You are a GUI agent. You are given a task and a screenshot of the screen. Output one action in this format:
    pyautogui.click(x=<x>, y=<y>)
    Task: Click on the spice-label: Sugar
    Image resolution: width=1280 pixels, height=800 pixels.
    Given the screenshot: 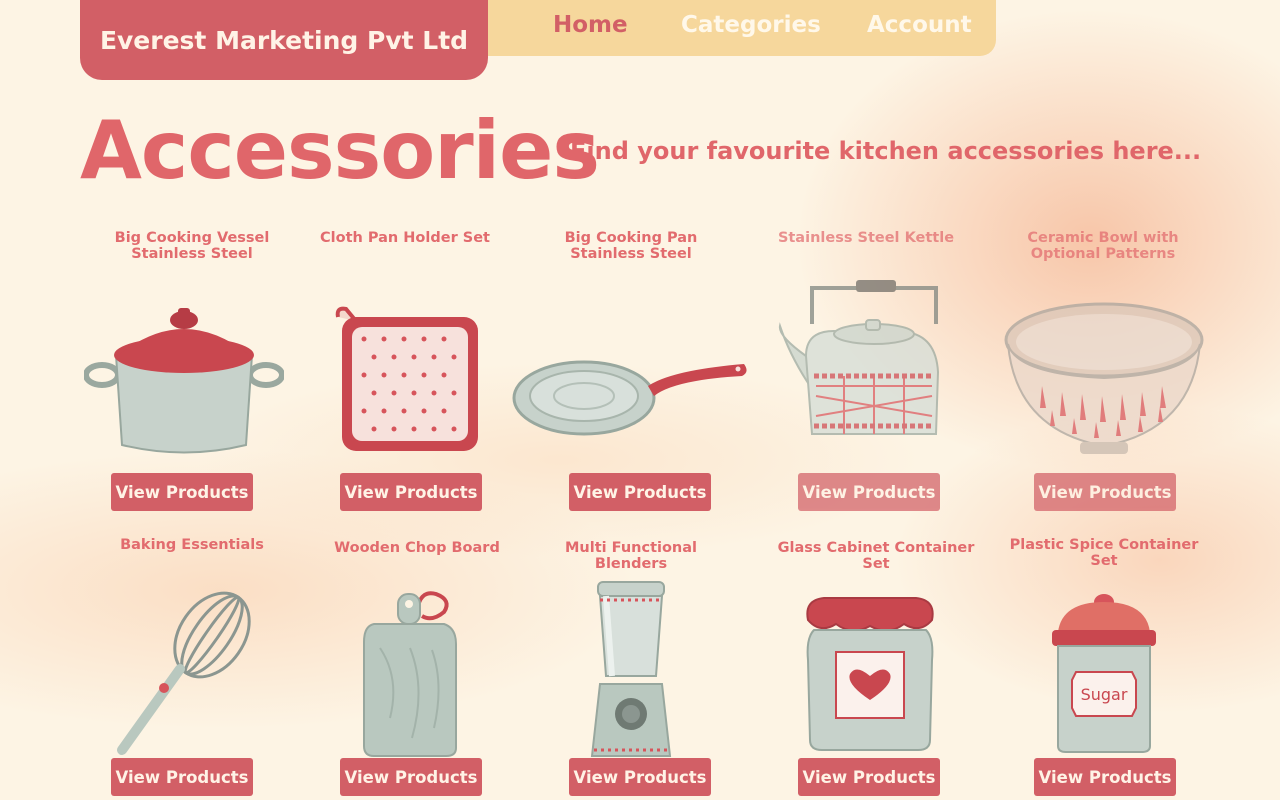 What is the action you would take?
    pyautogui.click(x=1104, y=694)
    